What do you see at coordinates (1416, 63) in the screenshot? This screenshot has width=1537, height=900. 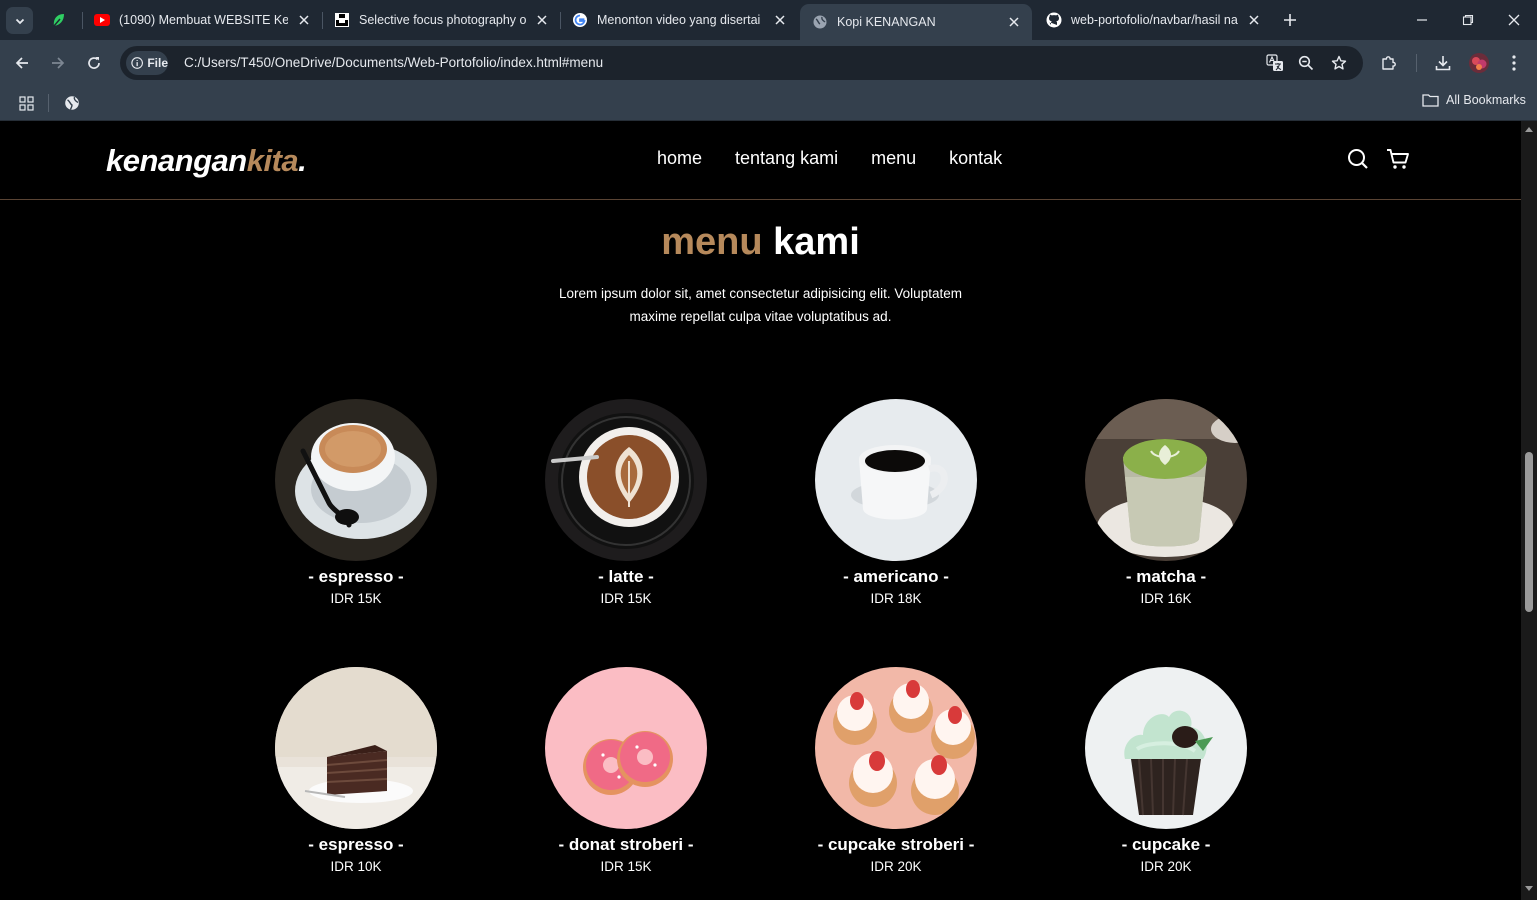 I see `toolbar-divider` at bounding box center [1416, 63].